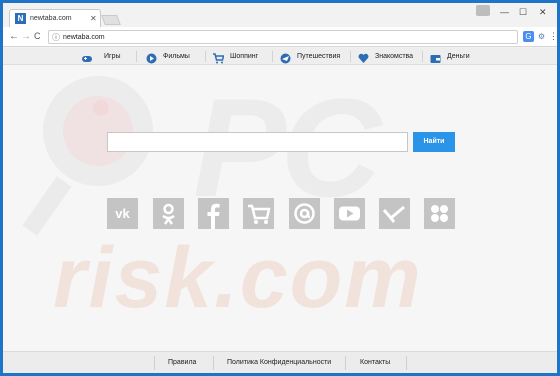  Describe the element at coordinates (553, 36) in the screenshot. I see `menu-button: ⋮` at that location.